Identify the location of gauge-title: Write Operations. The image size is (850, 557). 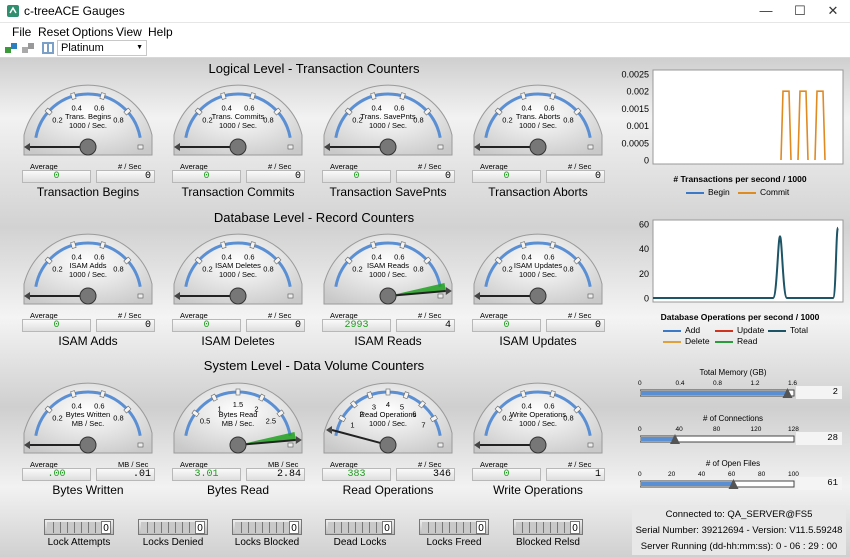
(538, 414).